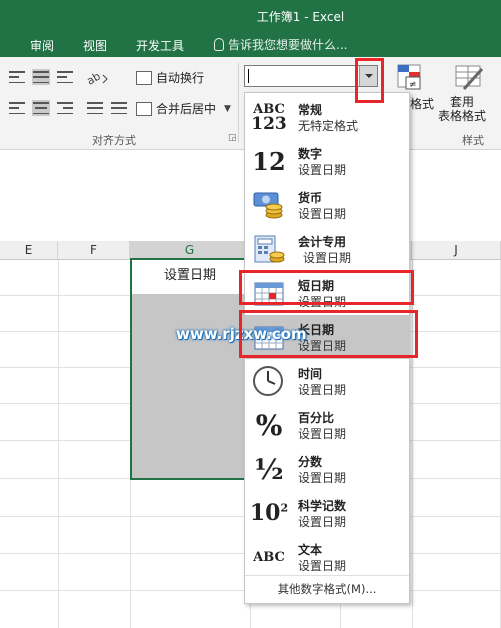 This screenshot has width=501, height=628. I want to click on orientation-icon: ab, so click(96, 78).